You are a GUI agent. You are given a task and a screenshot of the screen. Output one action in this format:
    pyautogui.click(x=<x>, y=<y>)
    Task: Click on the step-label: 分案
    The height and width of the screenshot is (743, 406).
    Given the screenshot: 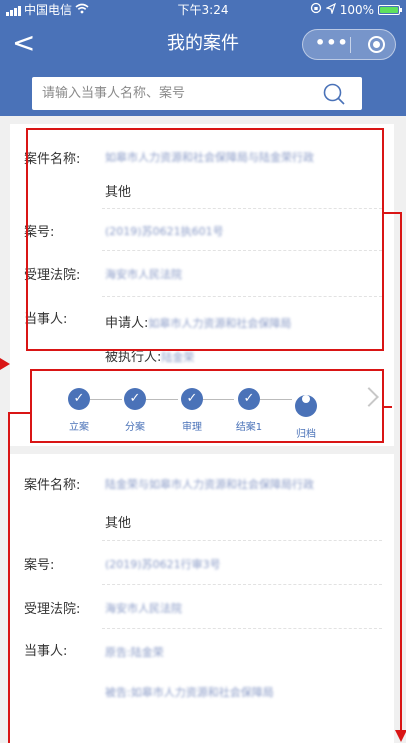 What is the action you would take?
    pyautogui.click(x=135, y=427)
    